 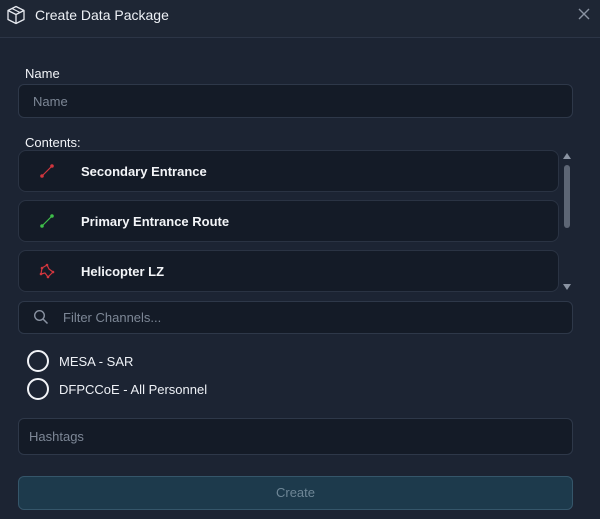 I want to click on package-cube-icon, so click(x=16, y=15).